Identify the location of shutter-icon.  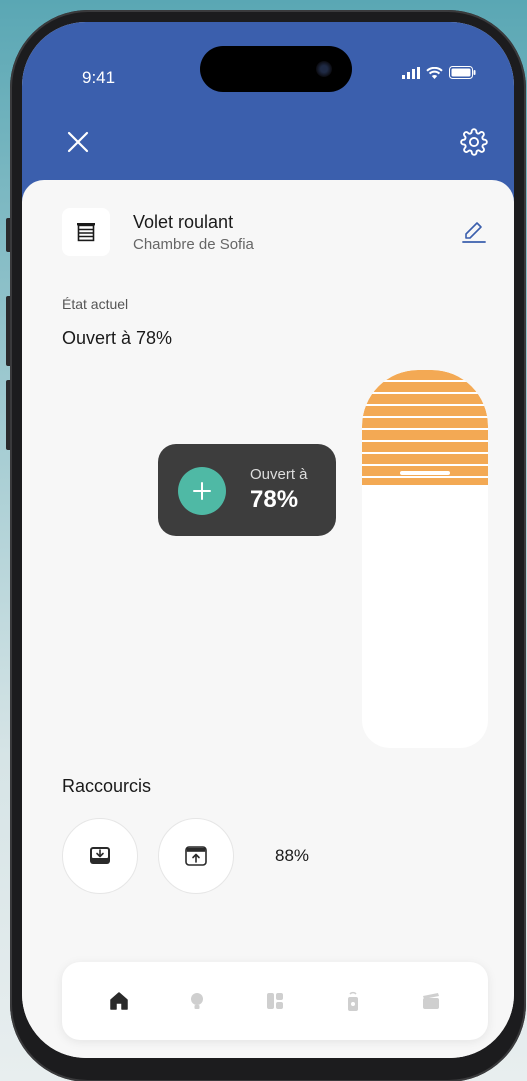
(275, 1001).